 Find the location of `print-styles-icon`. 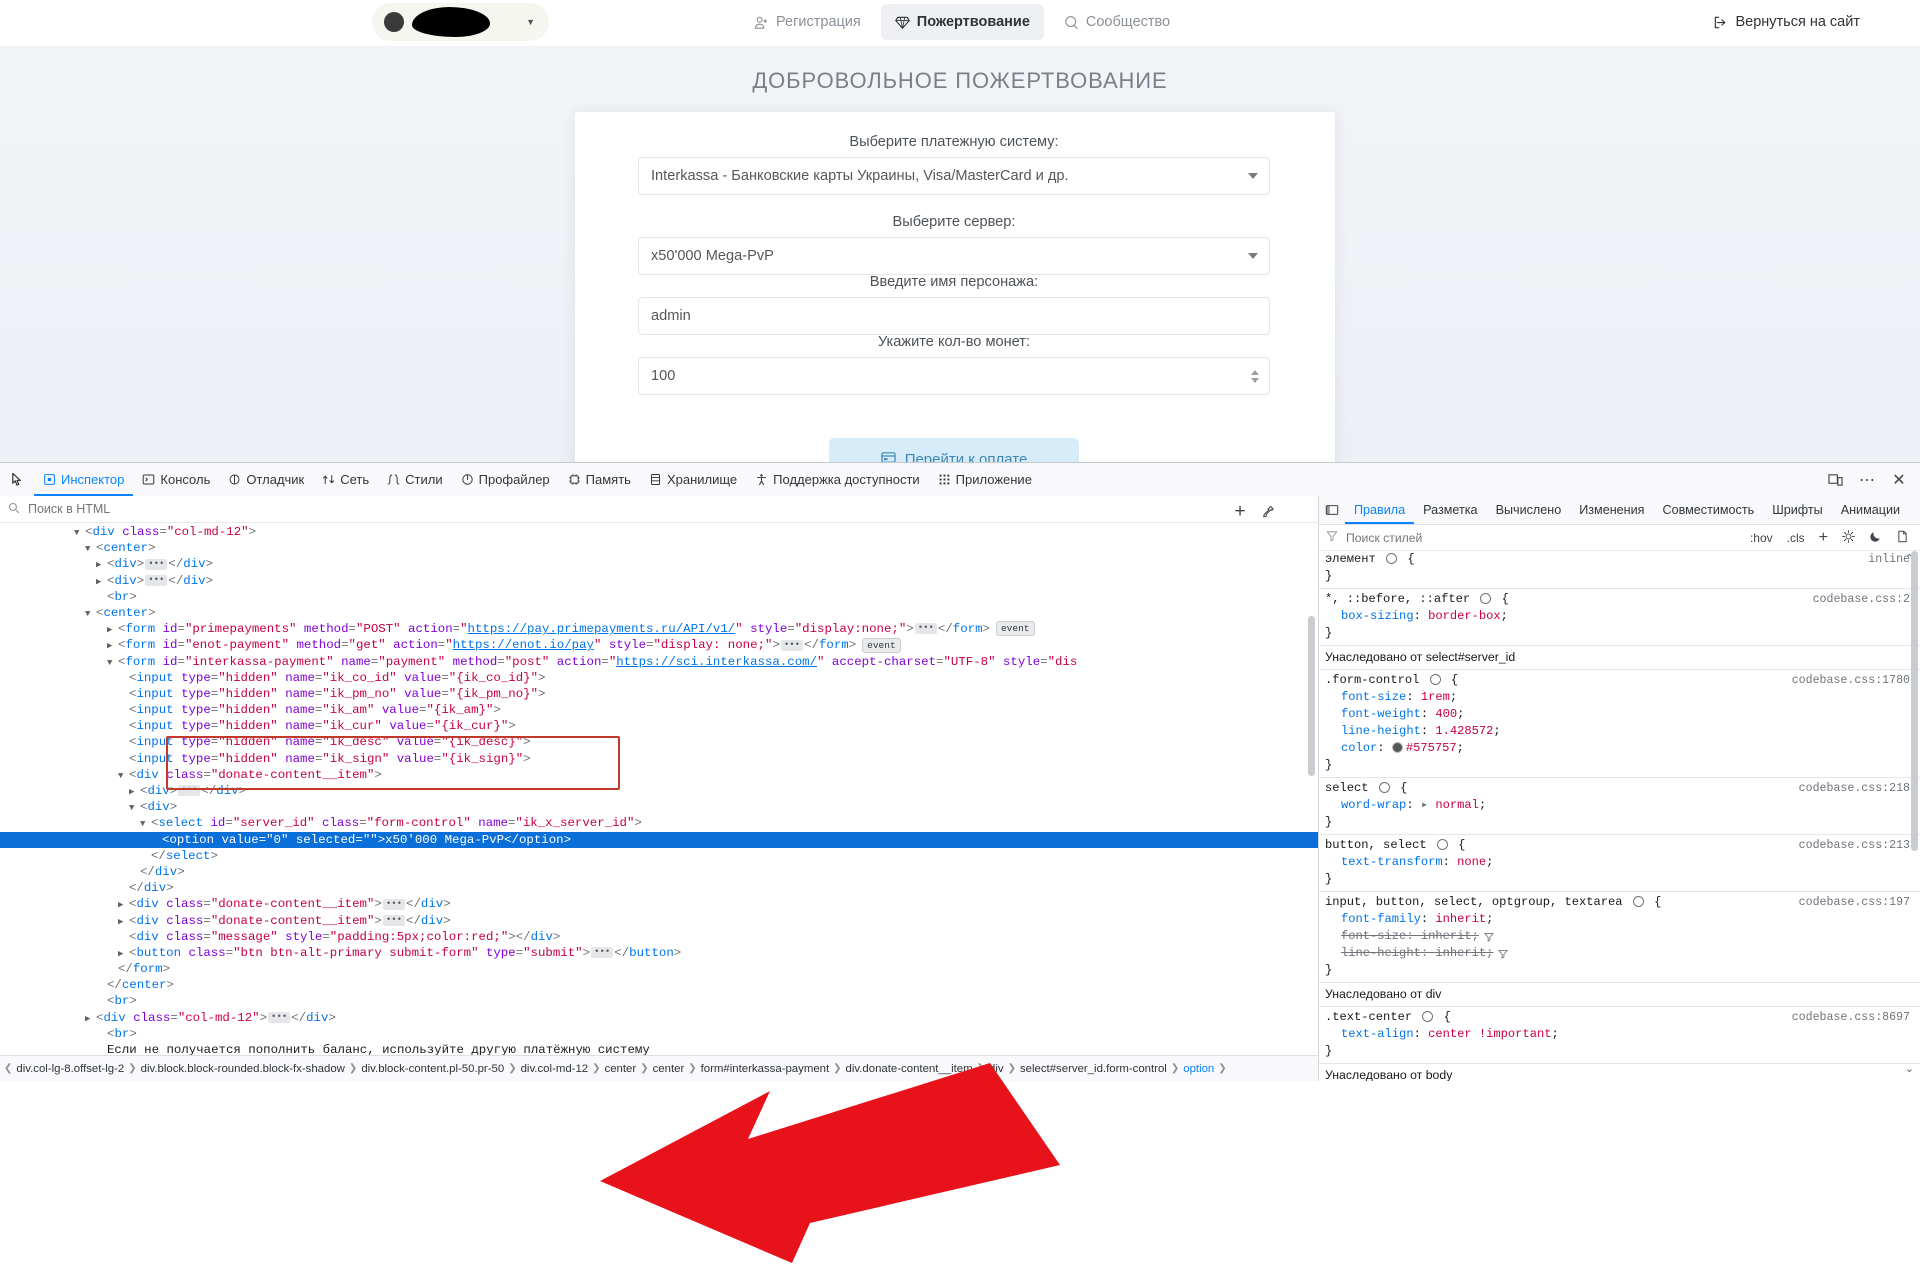

print-styles-icon is located at coordinates (1902, 538).